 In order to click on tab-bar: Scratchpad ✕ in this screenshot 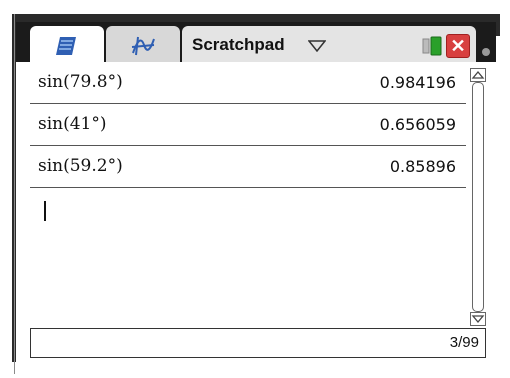, I will do `click(256, 42)`.